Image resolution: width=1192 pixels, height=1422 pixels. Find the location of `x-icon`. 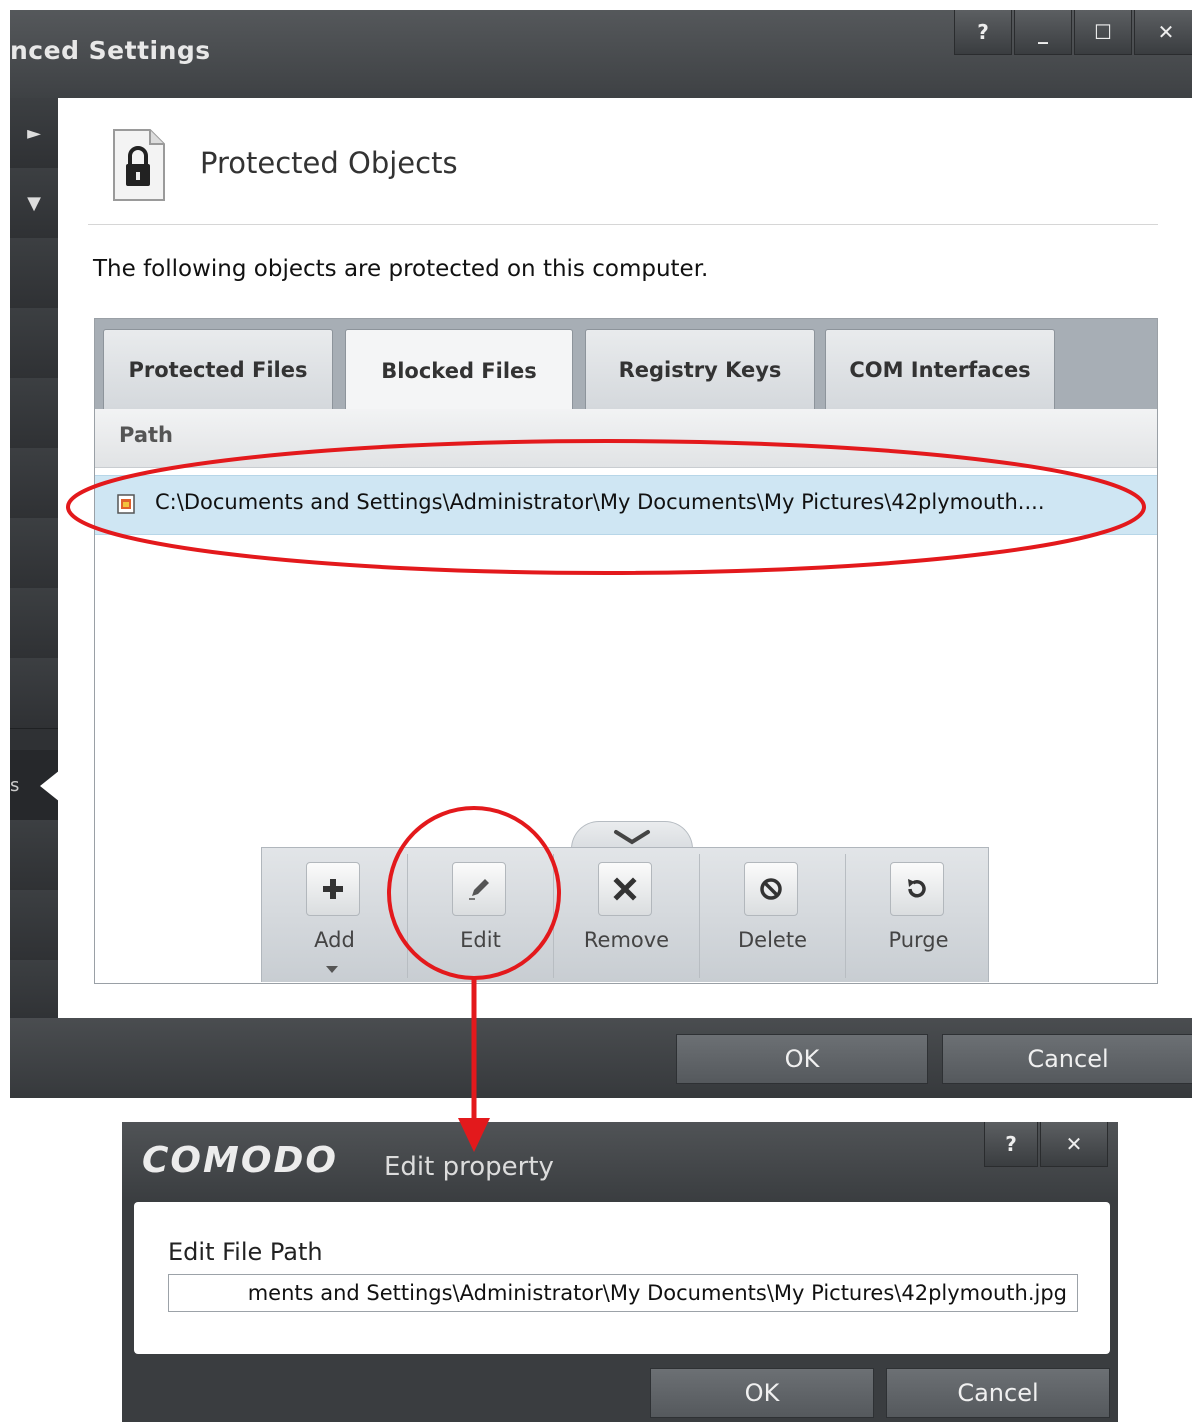

x-icon is located at coordinates (625, 889).